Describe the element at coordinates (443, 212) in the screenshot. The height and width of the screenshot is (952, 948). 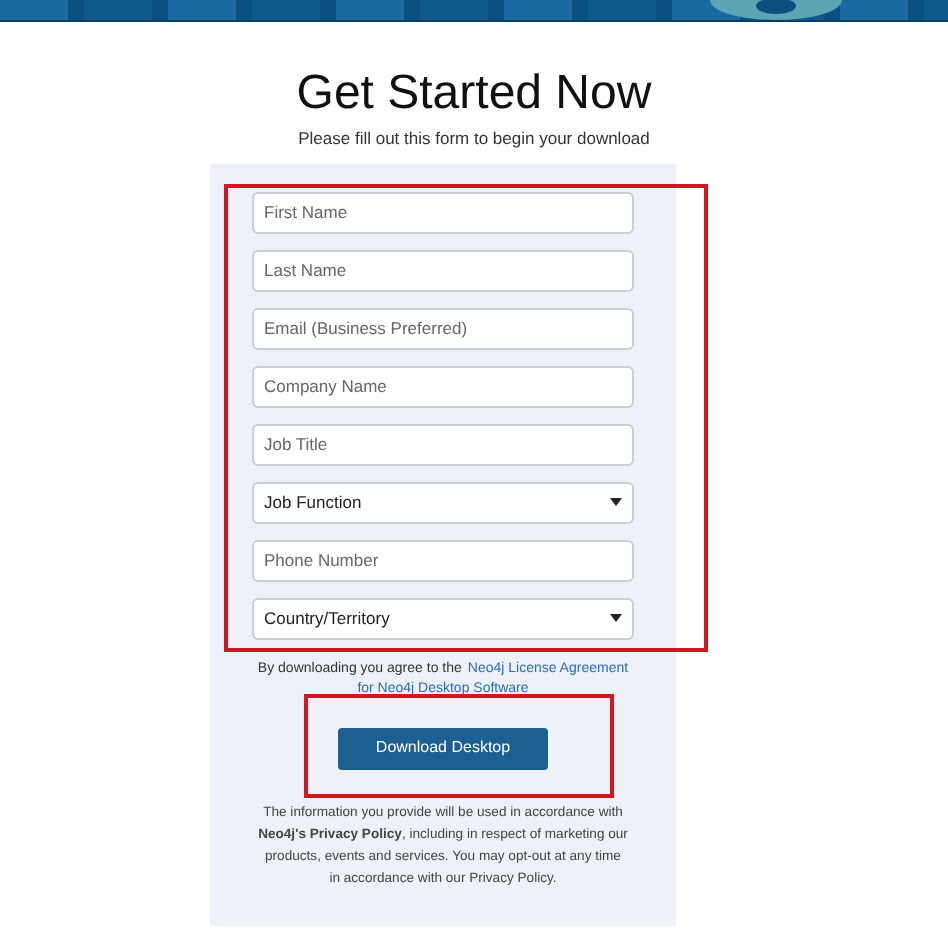
I see `input-field: First Name` at that location.